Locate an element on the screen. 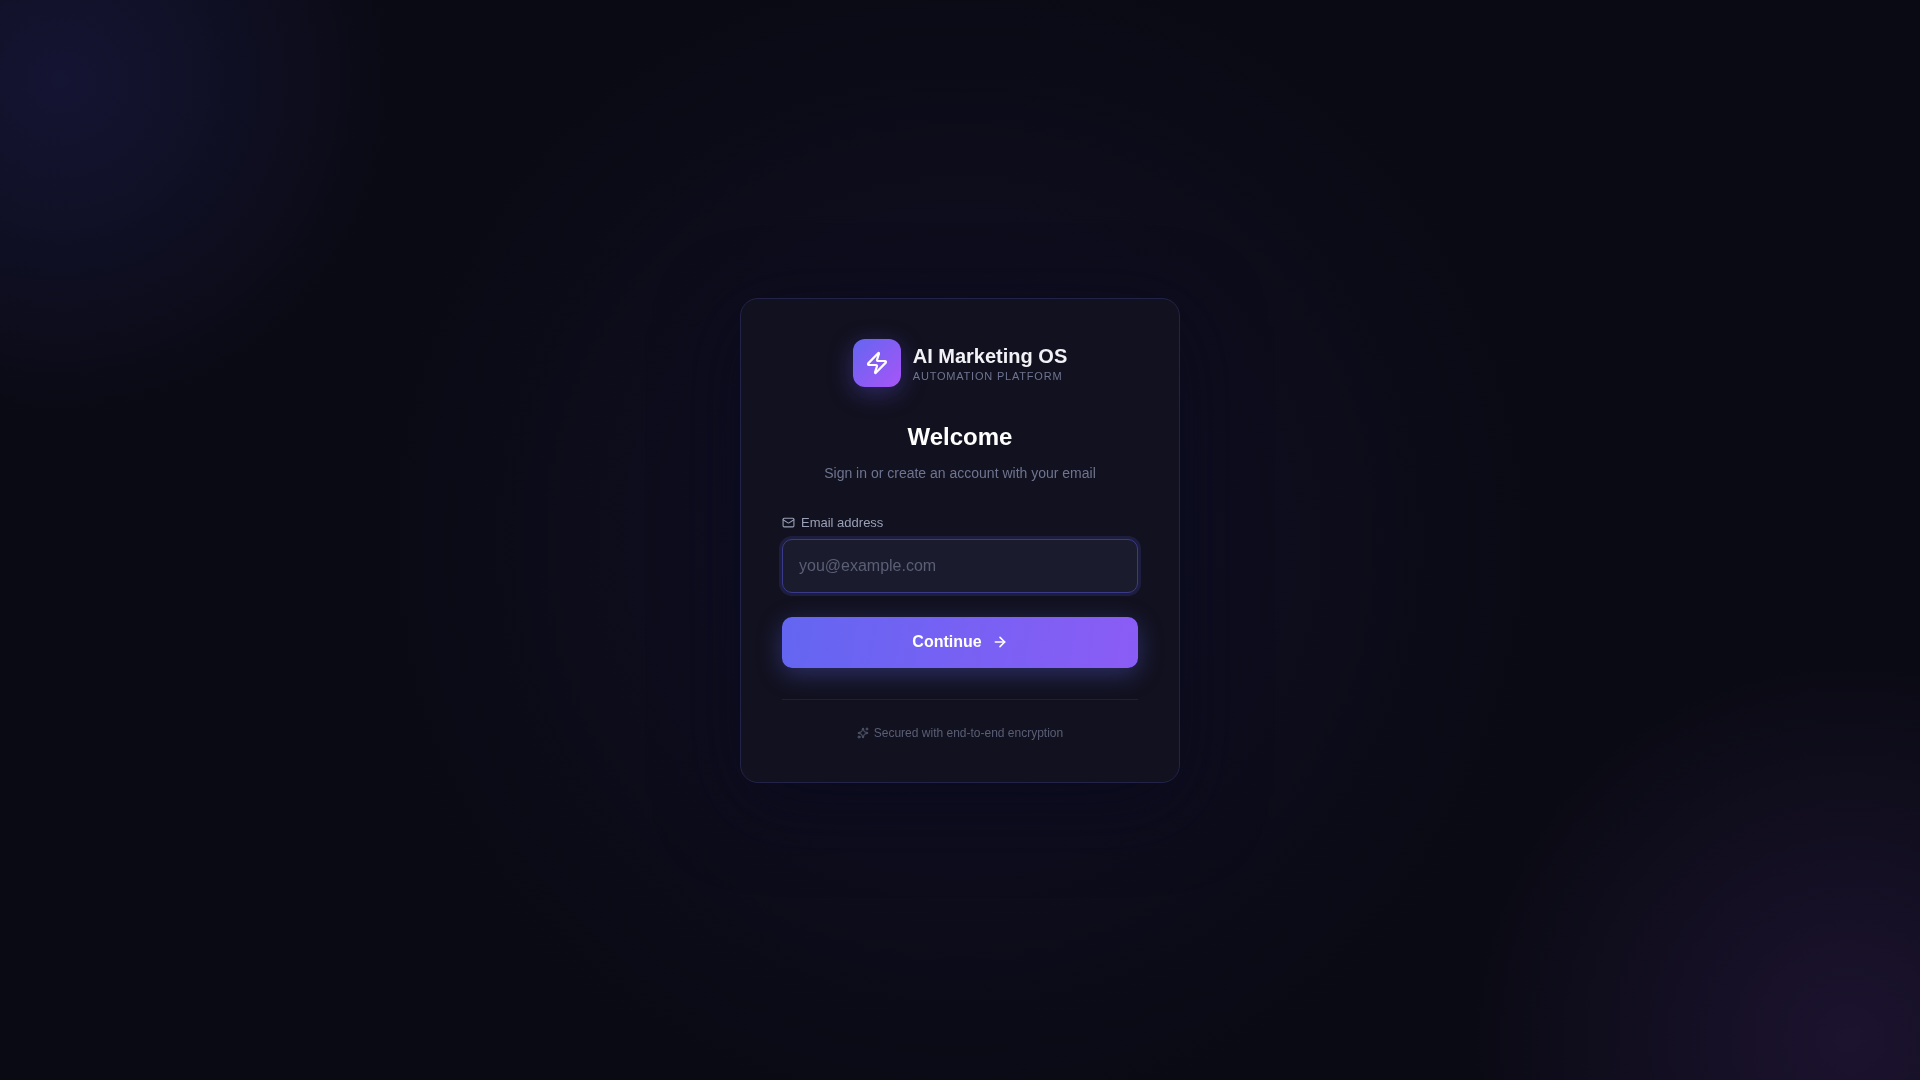 The height and width of the screenshot is (1080, 1920). email-label: Email address is located at coordinates (842, 522).